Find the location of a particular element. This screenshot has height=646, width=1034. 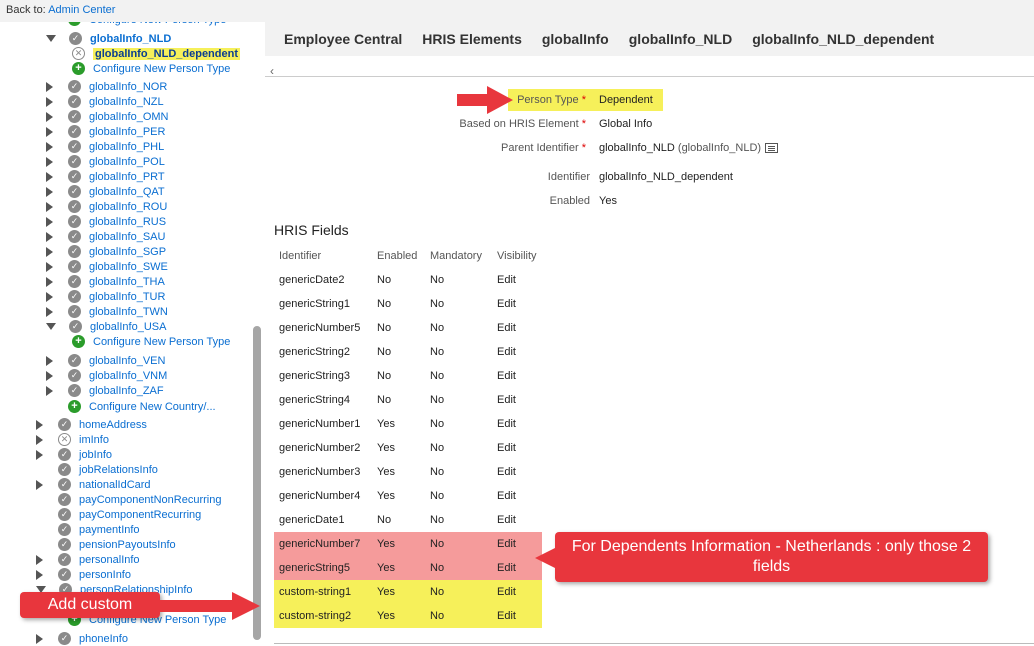

tree-item: ✓ globalInfo_PER is located at coordinates (105, 131).